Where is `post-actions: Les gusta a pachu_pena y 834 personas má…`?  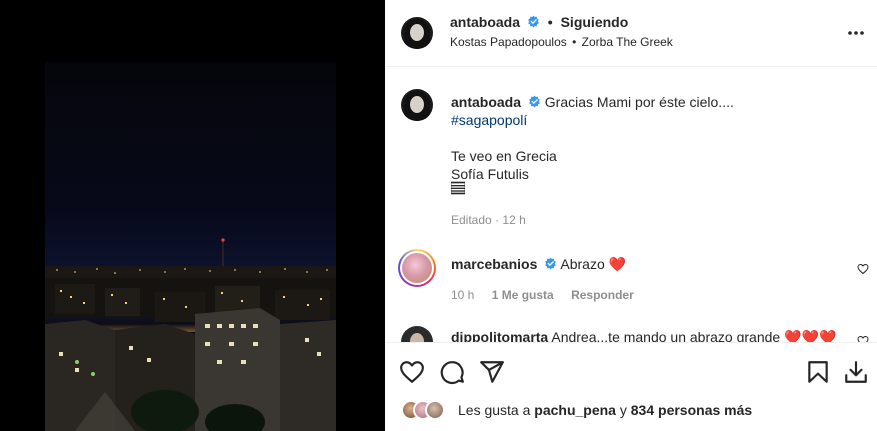
post-actions: Les gusta a pachu_pena y 834 personas má… is located at coordinates (631, 386).